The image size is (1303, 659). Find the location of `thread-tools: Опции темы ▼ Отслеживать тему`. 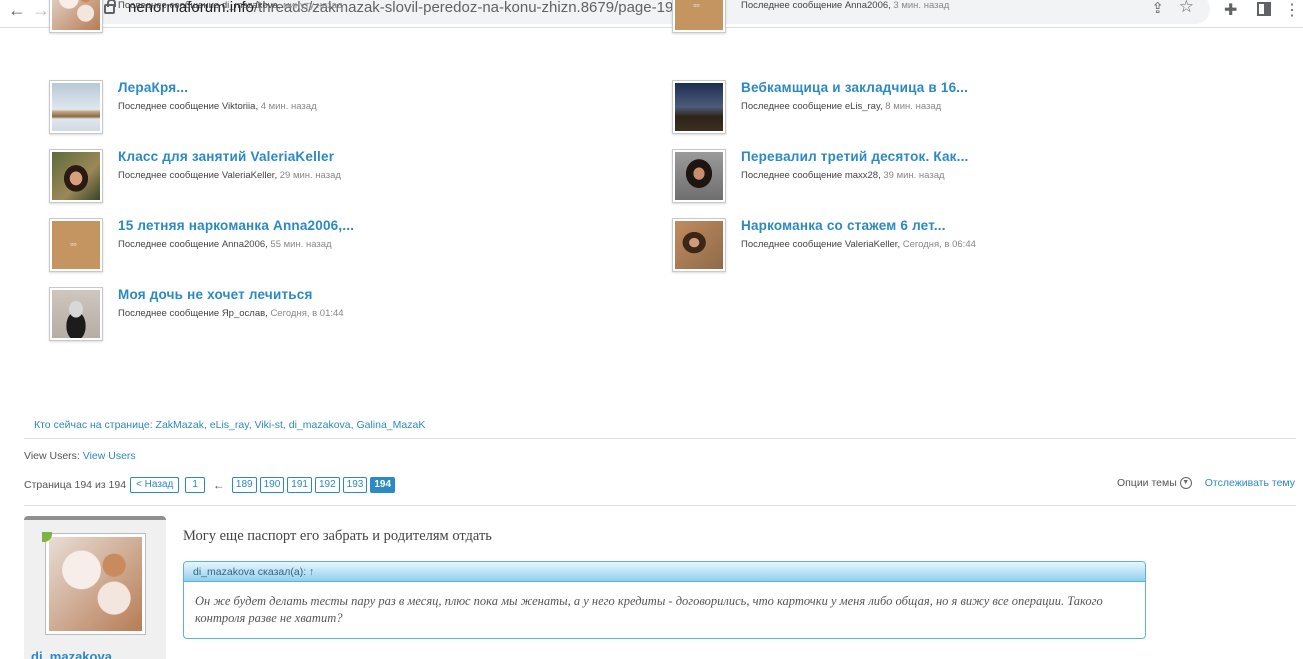

thread-tools: Опции темы ▼ Отслеживать тему is located at coordinates (1206, 483).